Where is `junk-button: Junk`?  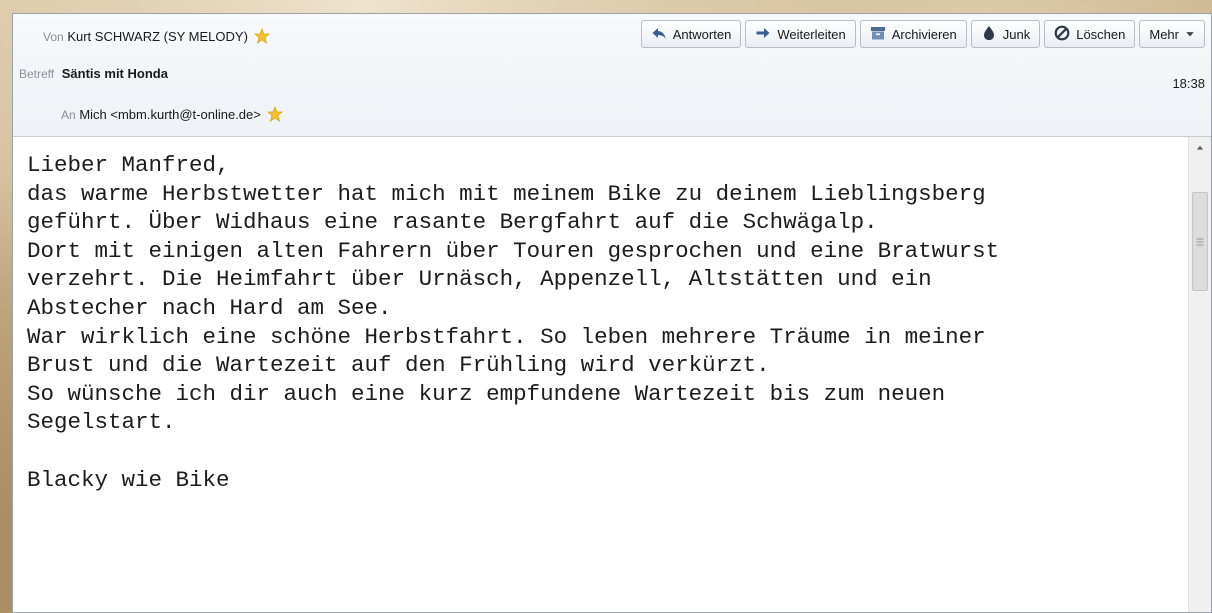 junk-button: Junk is located at coordinates (1005, 34).